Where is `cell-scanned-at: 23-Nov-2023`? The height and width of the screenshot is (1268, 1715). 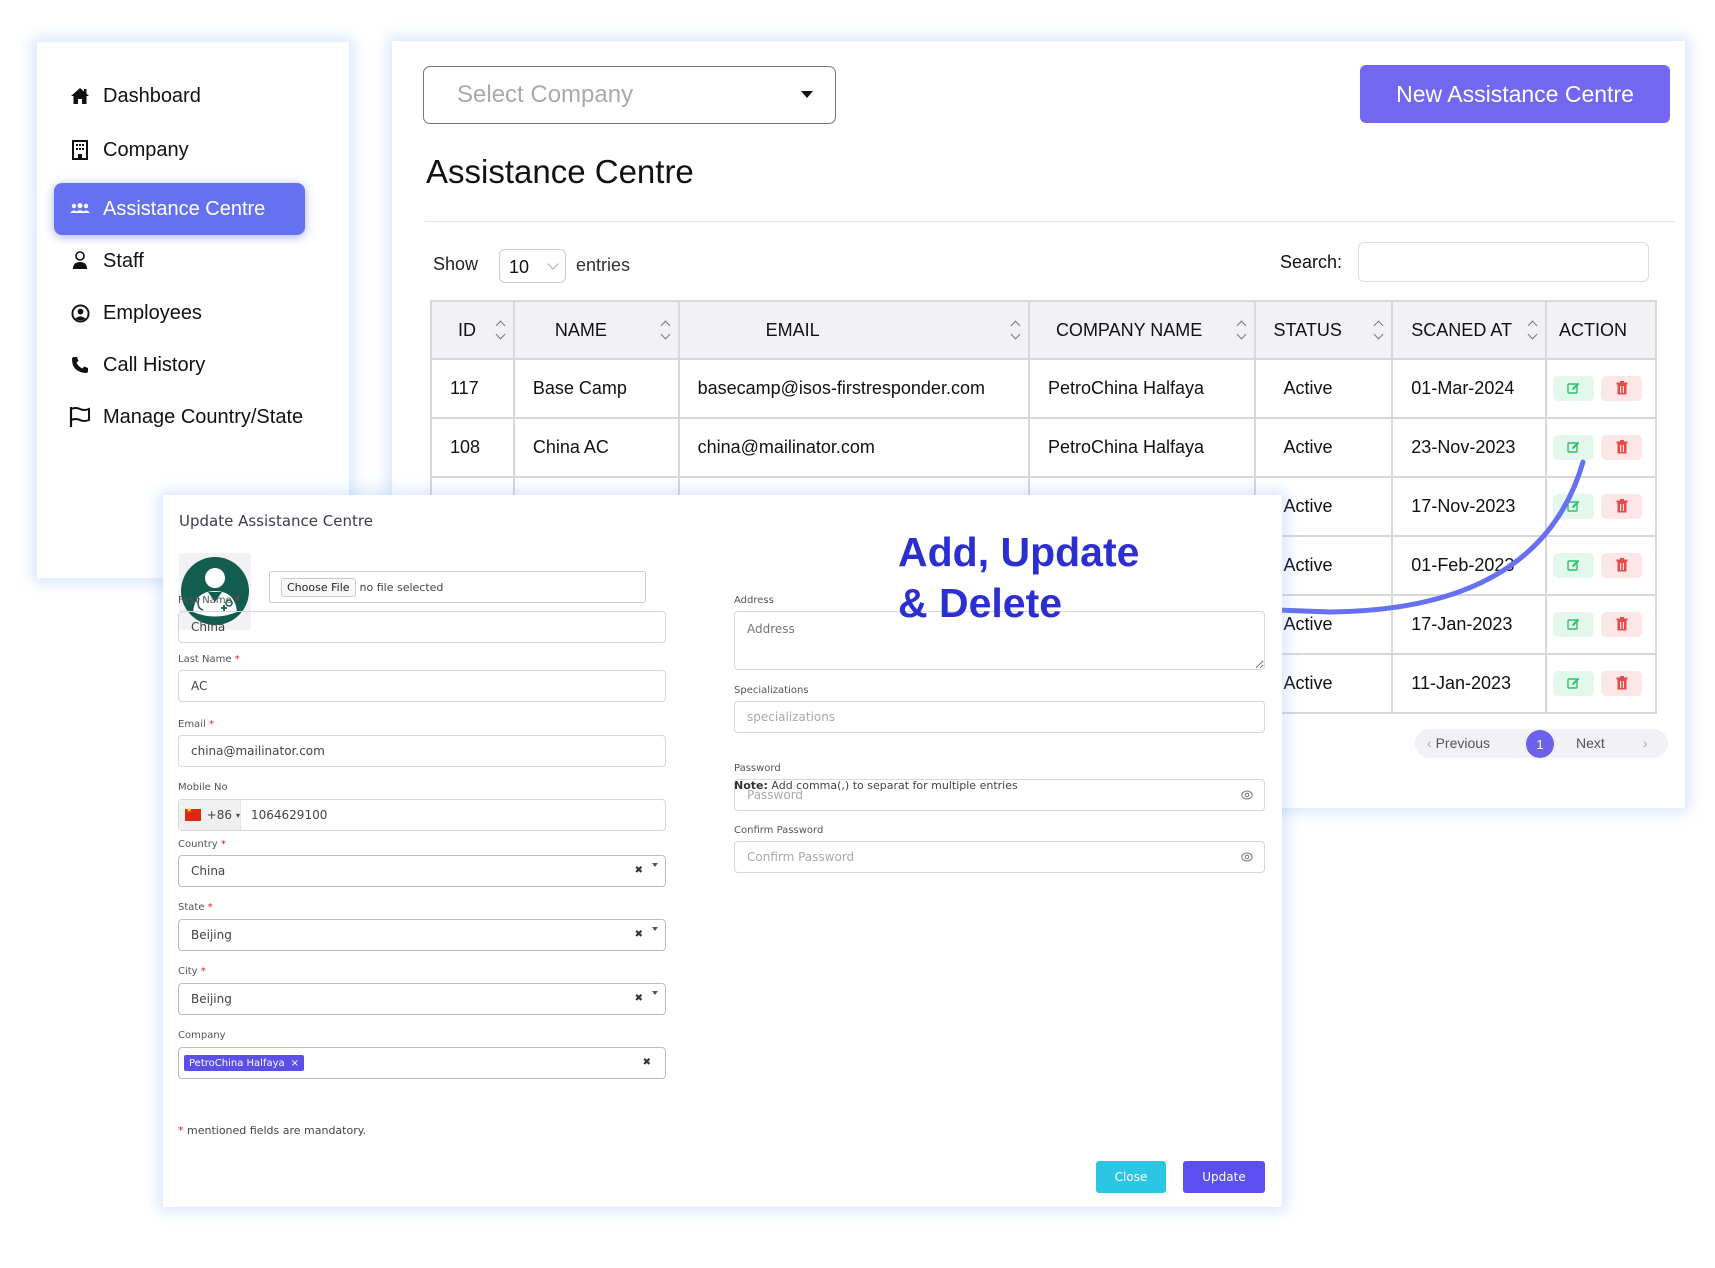 cell-scanned-at: 23-Nov-2023 is located at coordinates (1469, 447).